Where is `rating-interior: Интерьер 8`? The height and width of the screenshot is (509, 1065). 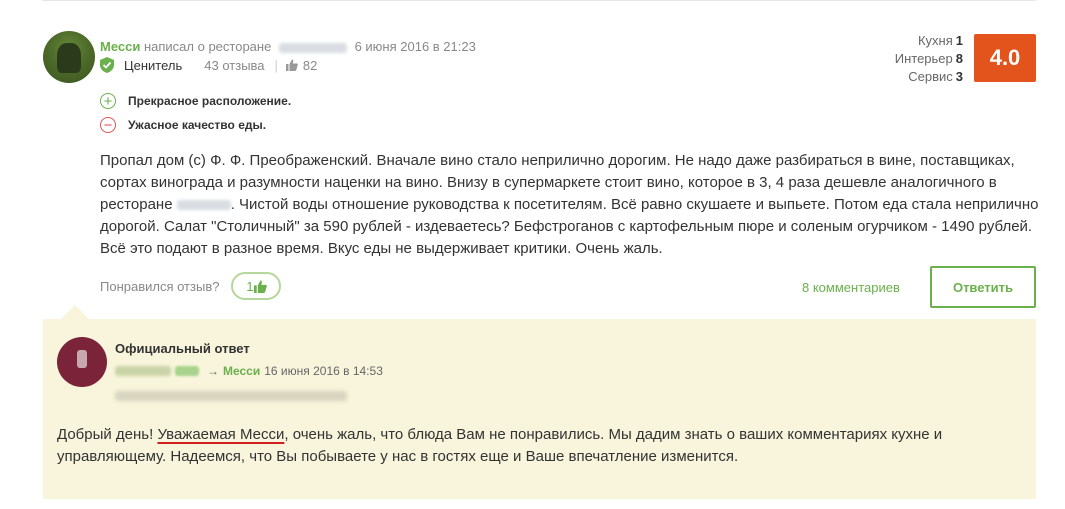
rating-interior: Интерьер 8 is located at coordinates (928, 58).